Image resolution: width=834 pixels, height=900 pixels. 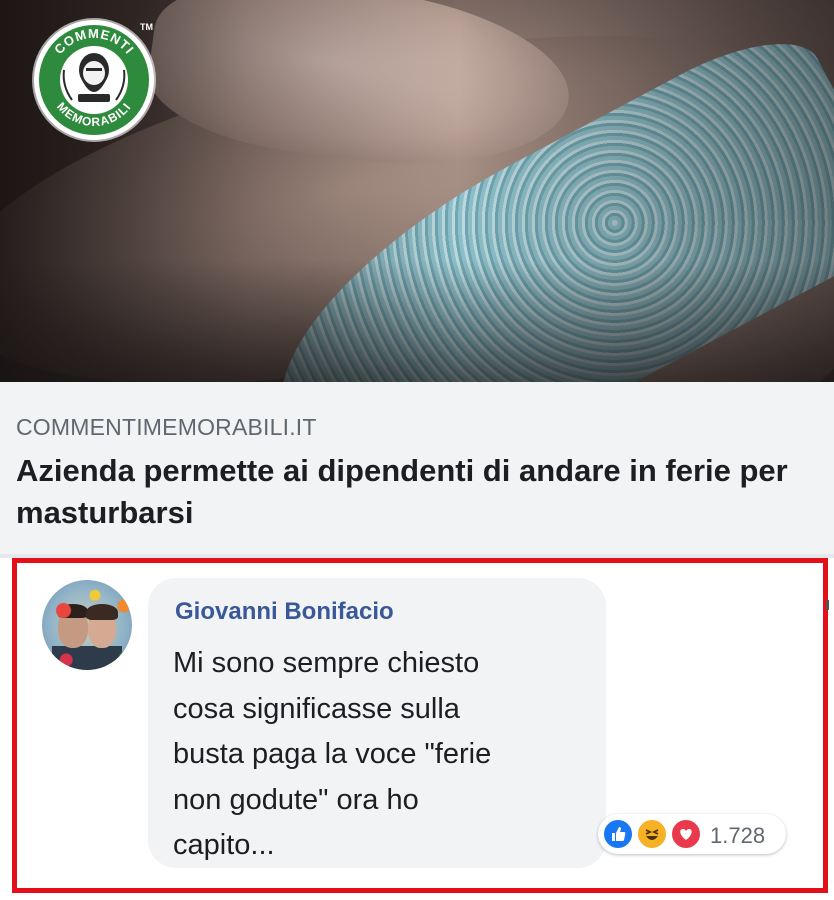 What do you see at coordinates (326, 663) in the screenshot?
I see `comment-line: Mi sono sempre chiesto` at bounding box center [326, 663].